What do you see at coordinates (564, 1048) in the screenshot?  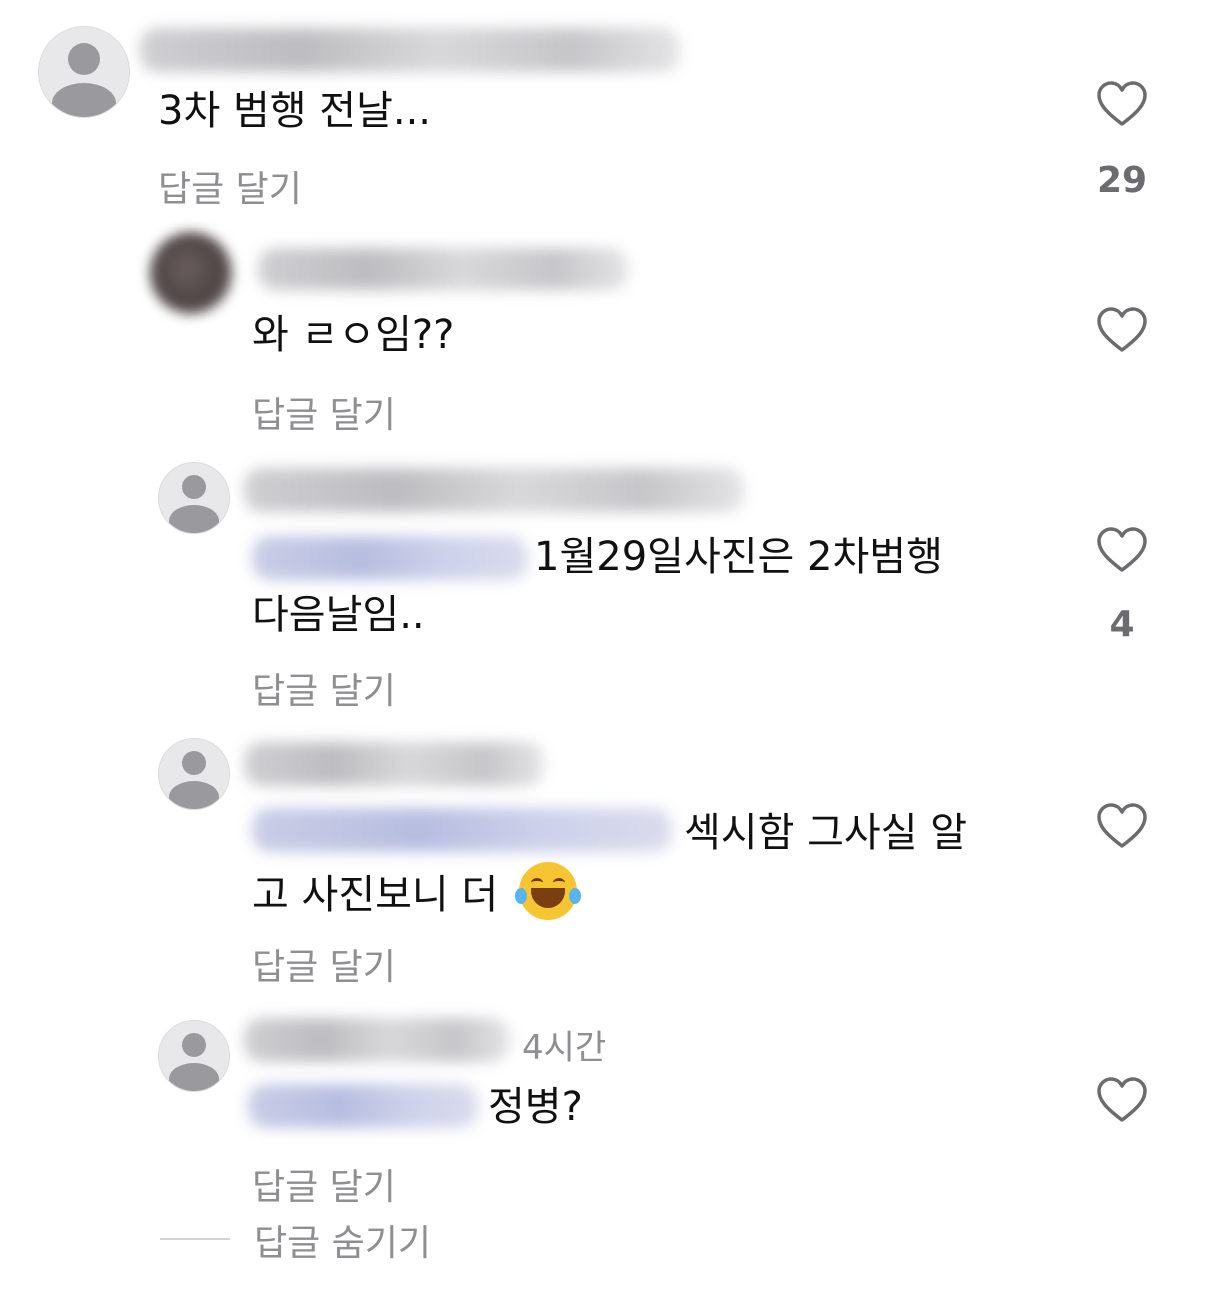 I see `timestamp: 4시간` at bounding box center [564, 1048].